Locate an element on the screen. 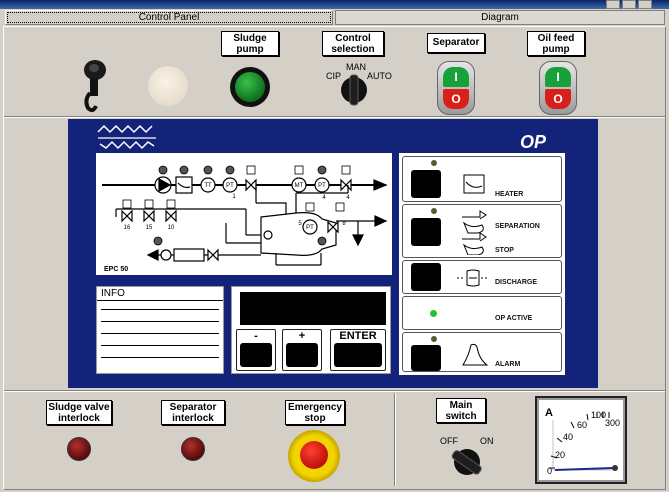 The height and width of the screenshot is (492, 669). key-switch is located at coordinates (95, 85).